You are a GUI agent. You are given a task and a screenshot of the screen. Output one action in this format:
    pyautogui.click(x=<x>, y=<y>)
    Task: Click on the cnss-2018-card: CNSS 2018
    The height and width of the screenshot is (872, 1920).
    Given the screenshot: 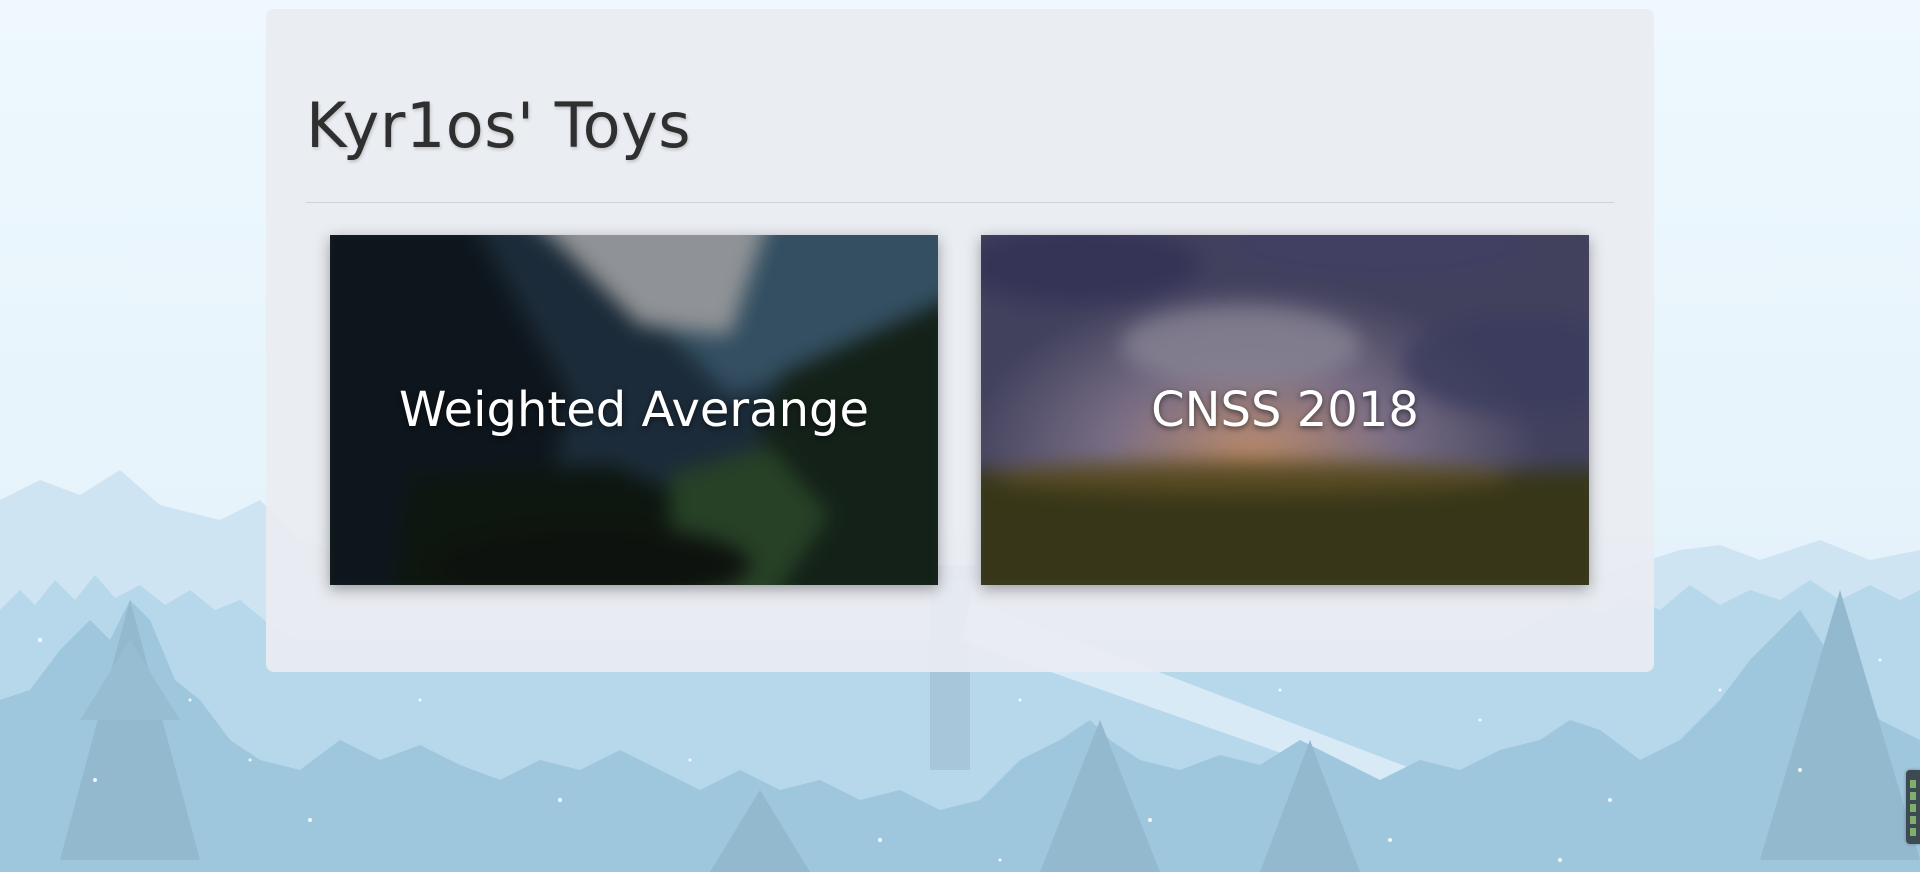 What is the action you would take?
    pyautogui.click(x=1285, y=410)
    